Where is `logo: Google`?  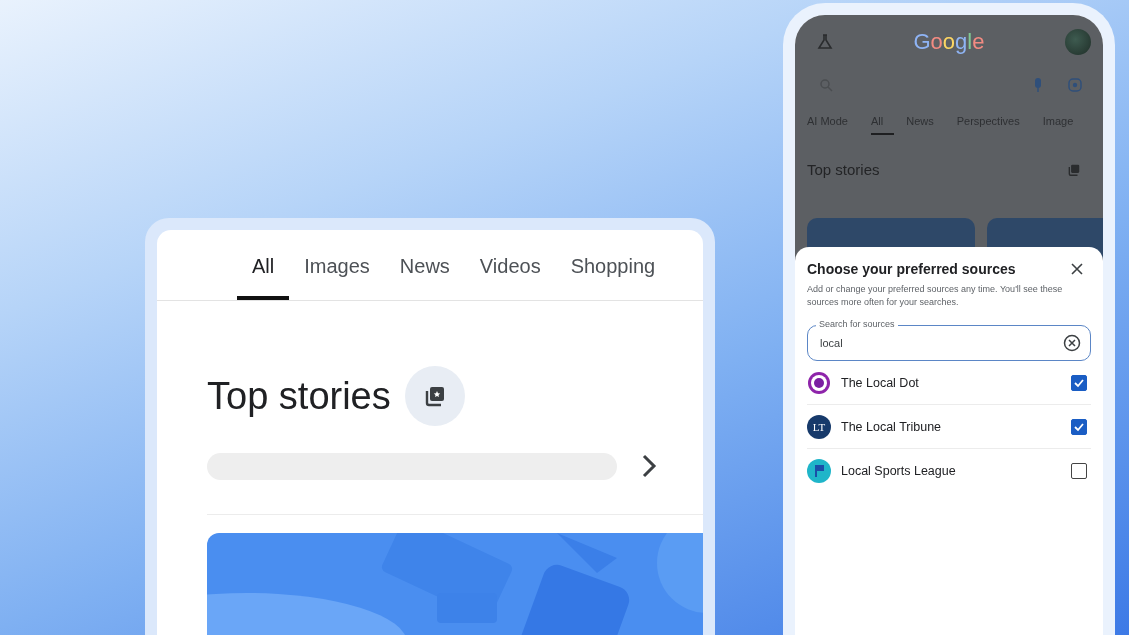 logo: Google is located at coordinates (949, 42).